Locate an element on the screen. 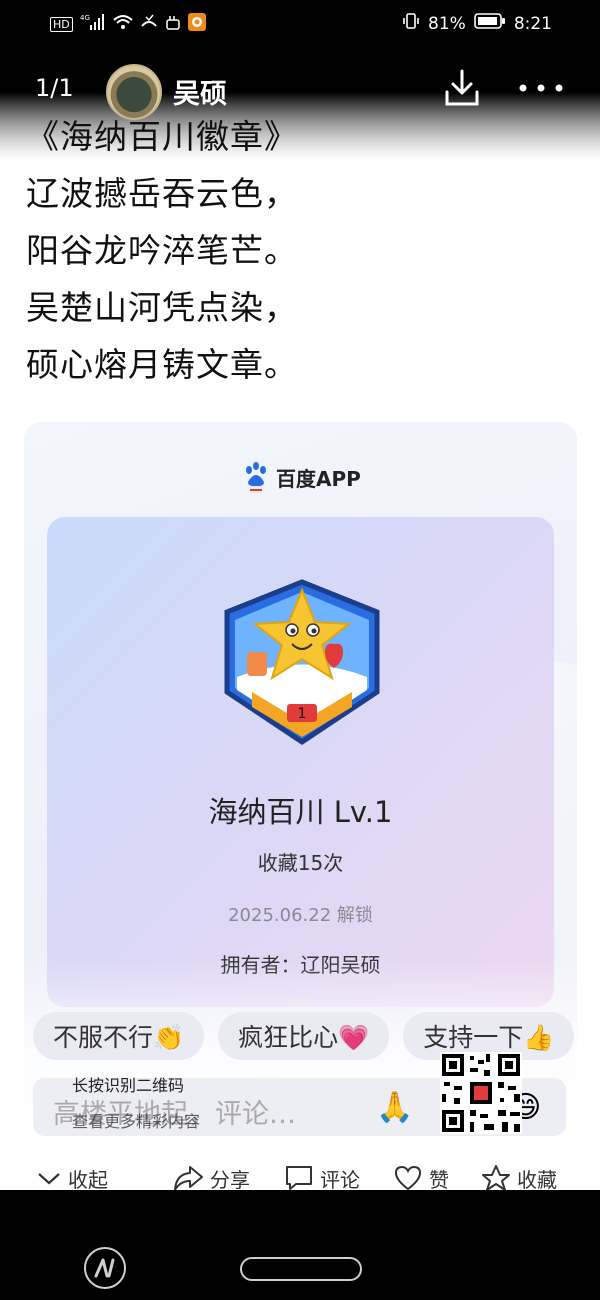  qr-code-image is located at coordinates (481, 1093).